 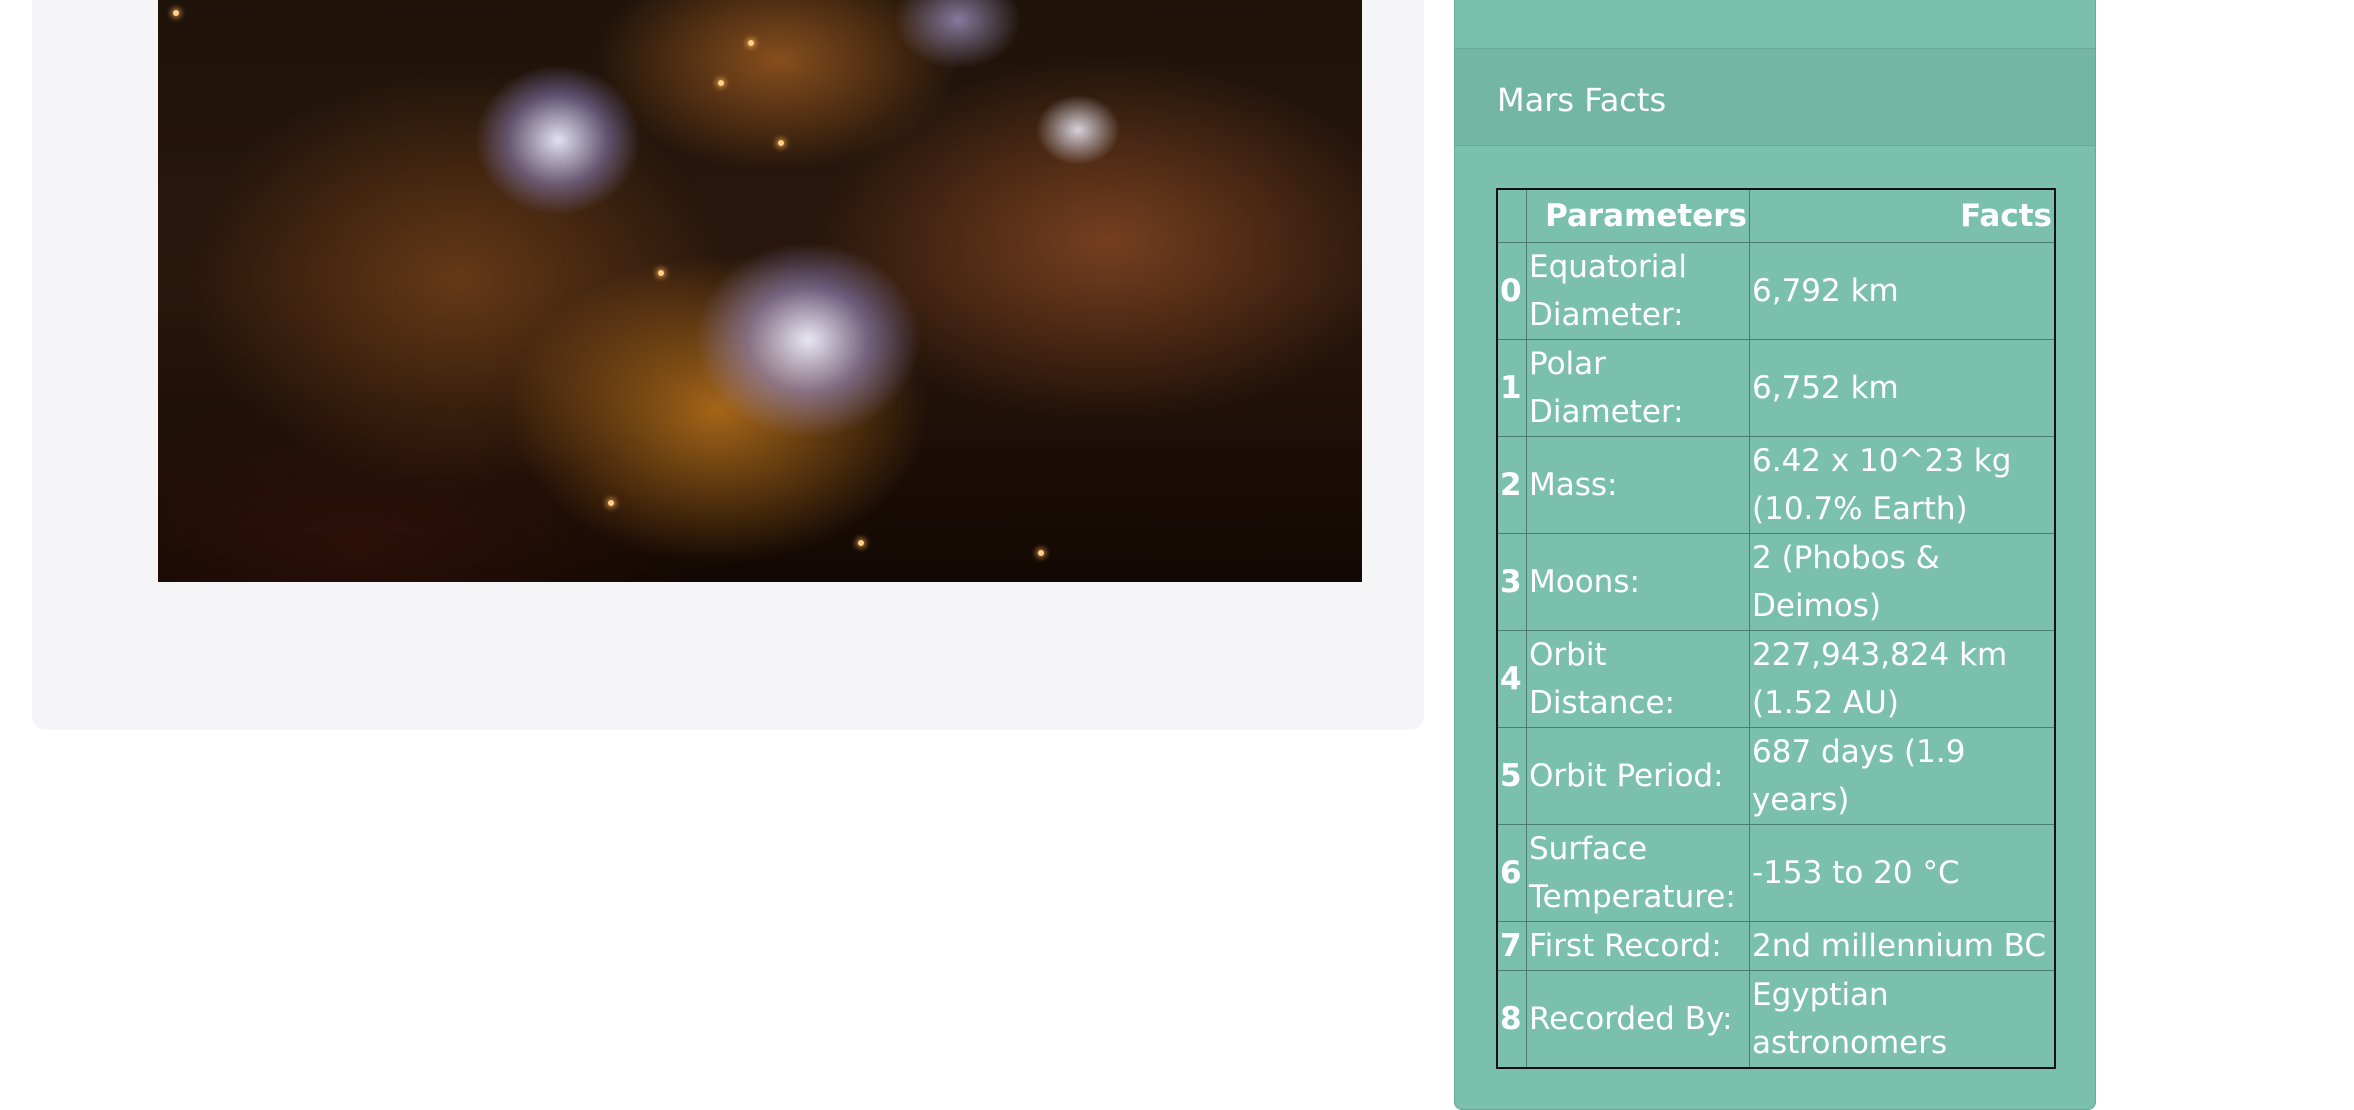 I want to click on table-row: 2 Mass: 6.42 x 10^23 kg (10.7% Earth), so click(x=1776, y=485).